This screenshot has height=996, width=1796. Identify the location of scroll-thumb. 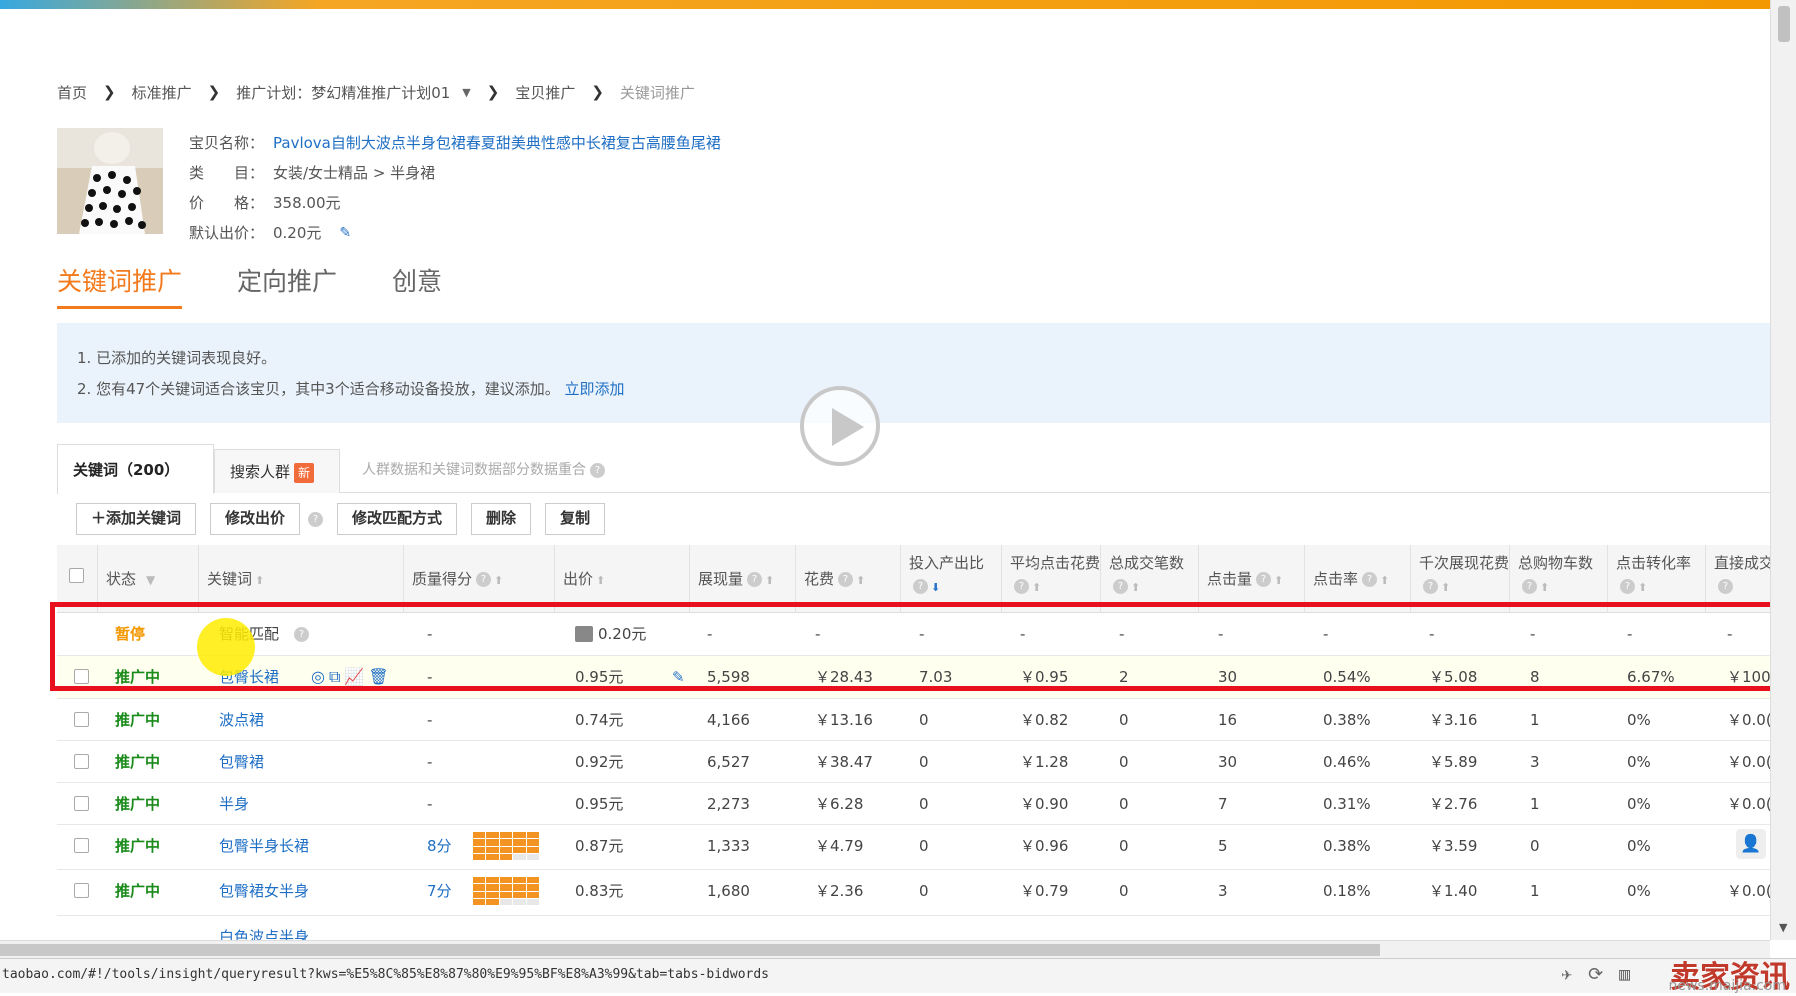
(1784, 24).